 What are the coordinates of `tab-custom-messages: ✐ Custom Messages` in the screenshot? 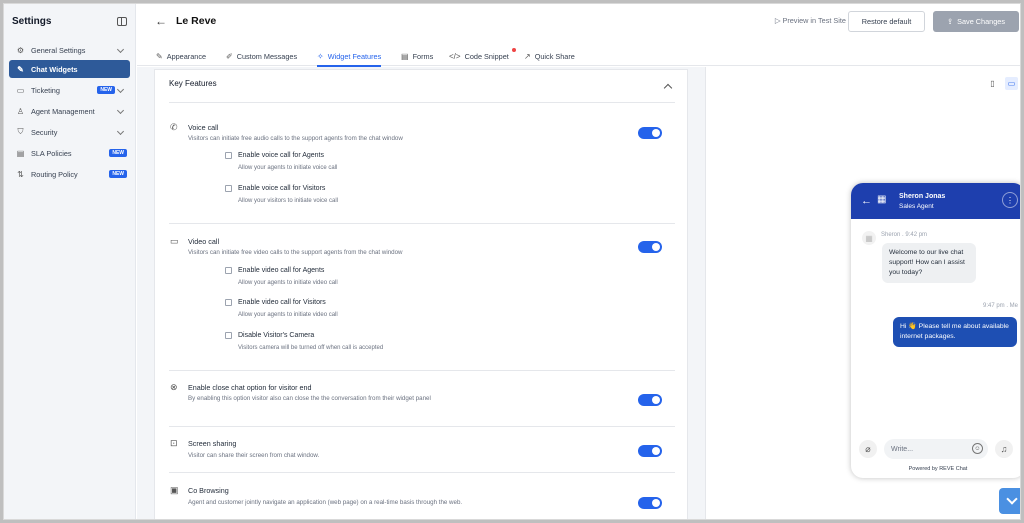 It's located at (261, 56).